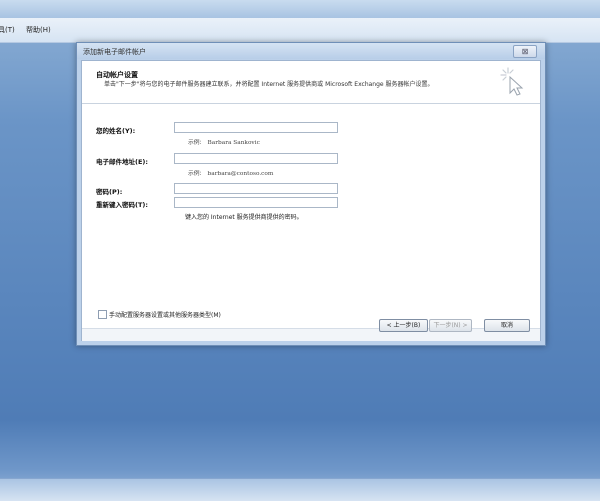  I want to click on password-retype-input, so click(256, 202).